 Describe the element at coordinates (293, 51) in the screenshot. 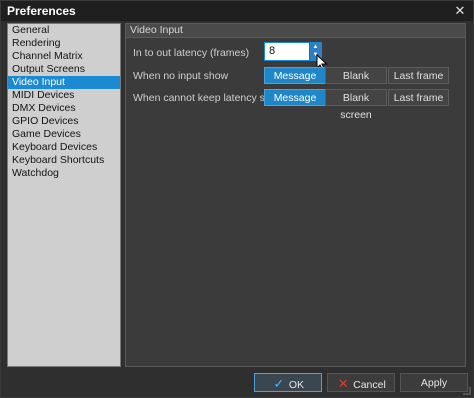

I see `latency-spinbox: 8 ▲ ▼` at that location.